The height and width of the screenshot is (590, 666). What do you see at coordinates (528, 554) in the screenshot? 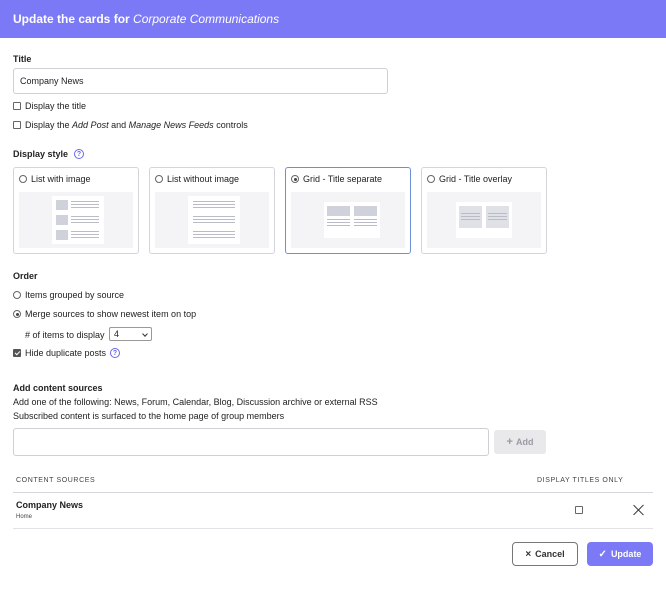
I see `close-icon: ×` at bounding box center [528, 554].